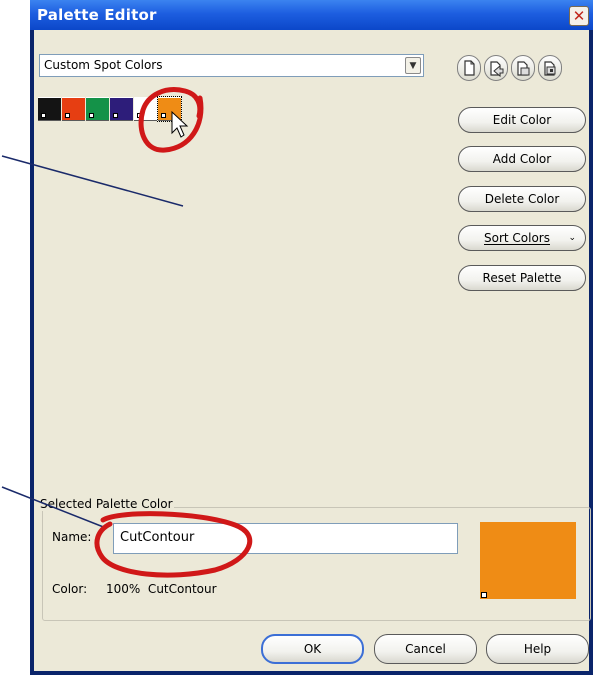 The width and height of the screenshot is (593, 675). What do you see at coordinates (522, 278) in the screenshot?
I see `reset-palette-button: Reset Palette` at bounding box center [522, 278].